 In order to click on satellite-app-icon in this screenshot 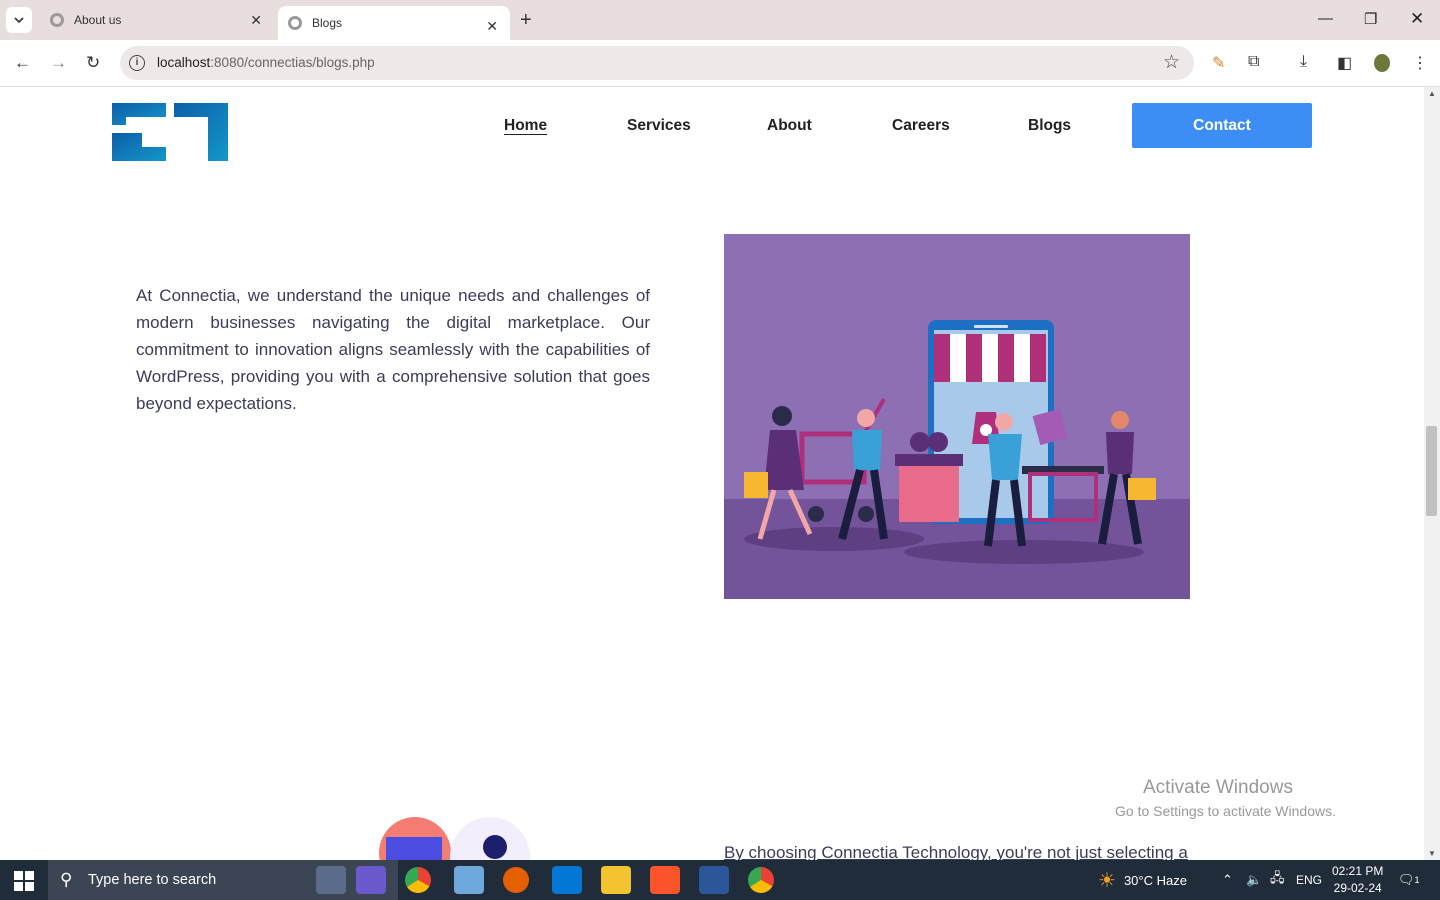, I will do `click(371, 880)`.